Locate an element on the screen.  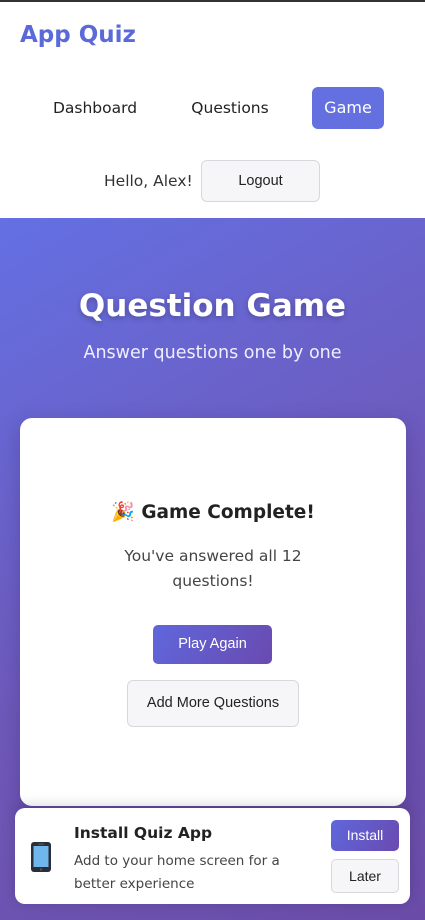
mobile-phone-icon is located at coordinates (41, 857).